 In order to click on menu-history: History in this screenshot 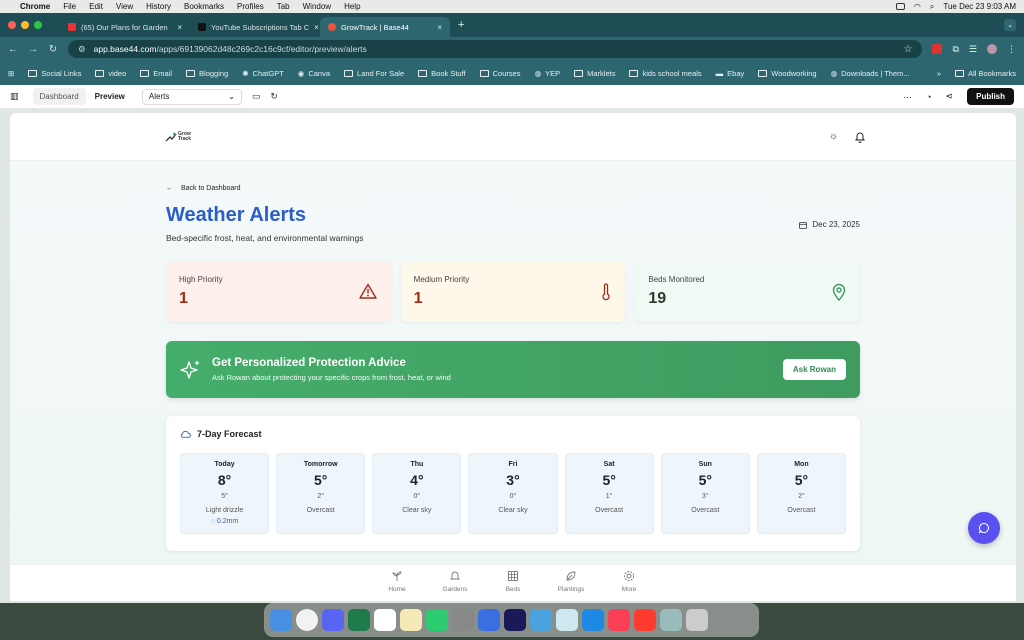, I will do `click(158, 6)`.